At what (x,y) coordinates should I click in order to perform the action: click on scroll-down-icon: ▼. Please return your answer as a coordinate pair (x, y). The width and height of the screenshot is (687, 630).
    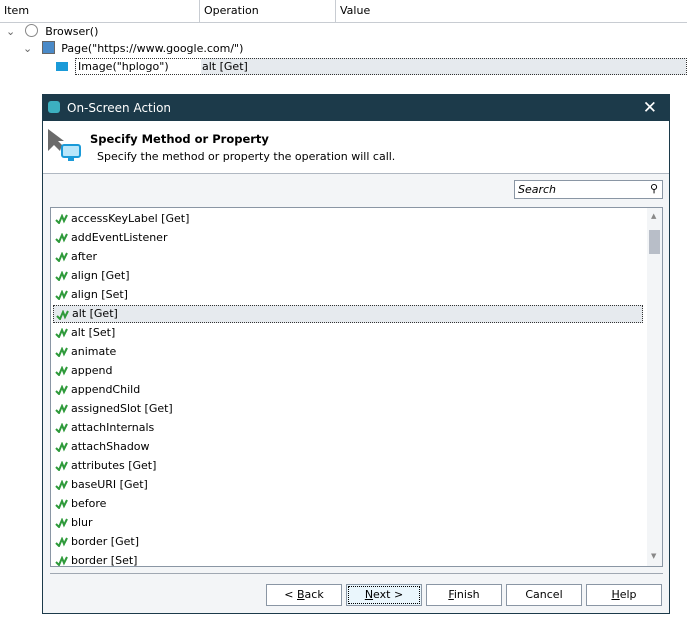
    Looking at the image, I should click on (653, 556).